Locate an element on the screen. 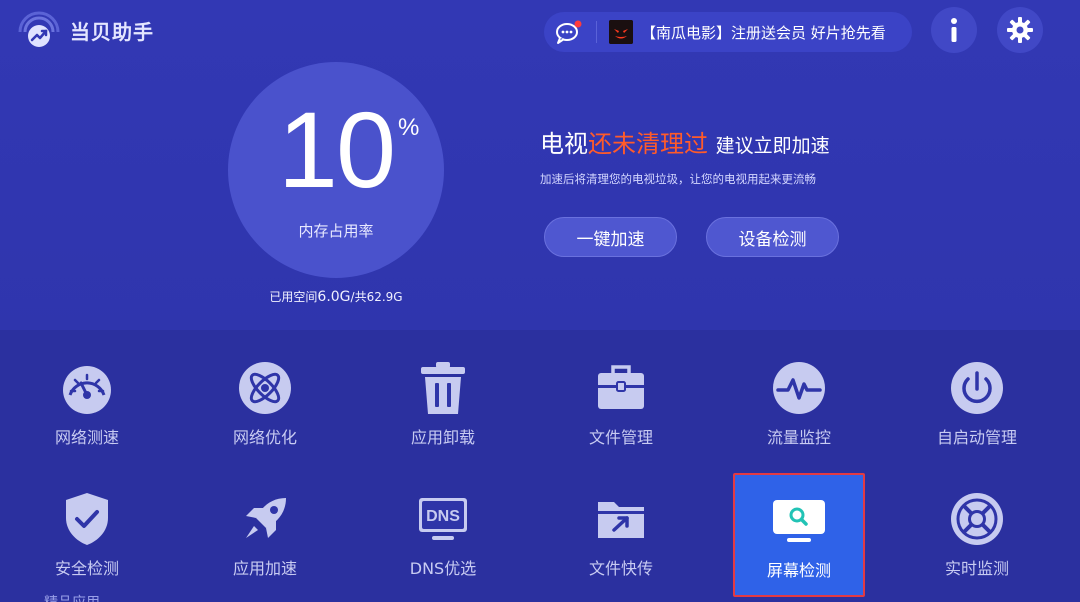  storage-used: 6.0G is located at coordinates (334, 297).